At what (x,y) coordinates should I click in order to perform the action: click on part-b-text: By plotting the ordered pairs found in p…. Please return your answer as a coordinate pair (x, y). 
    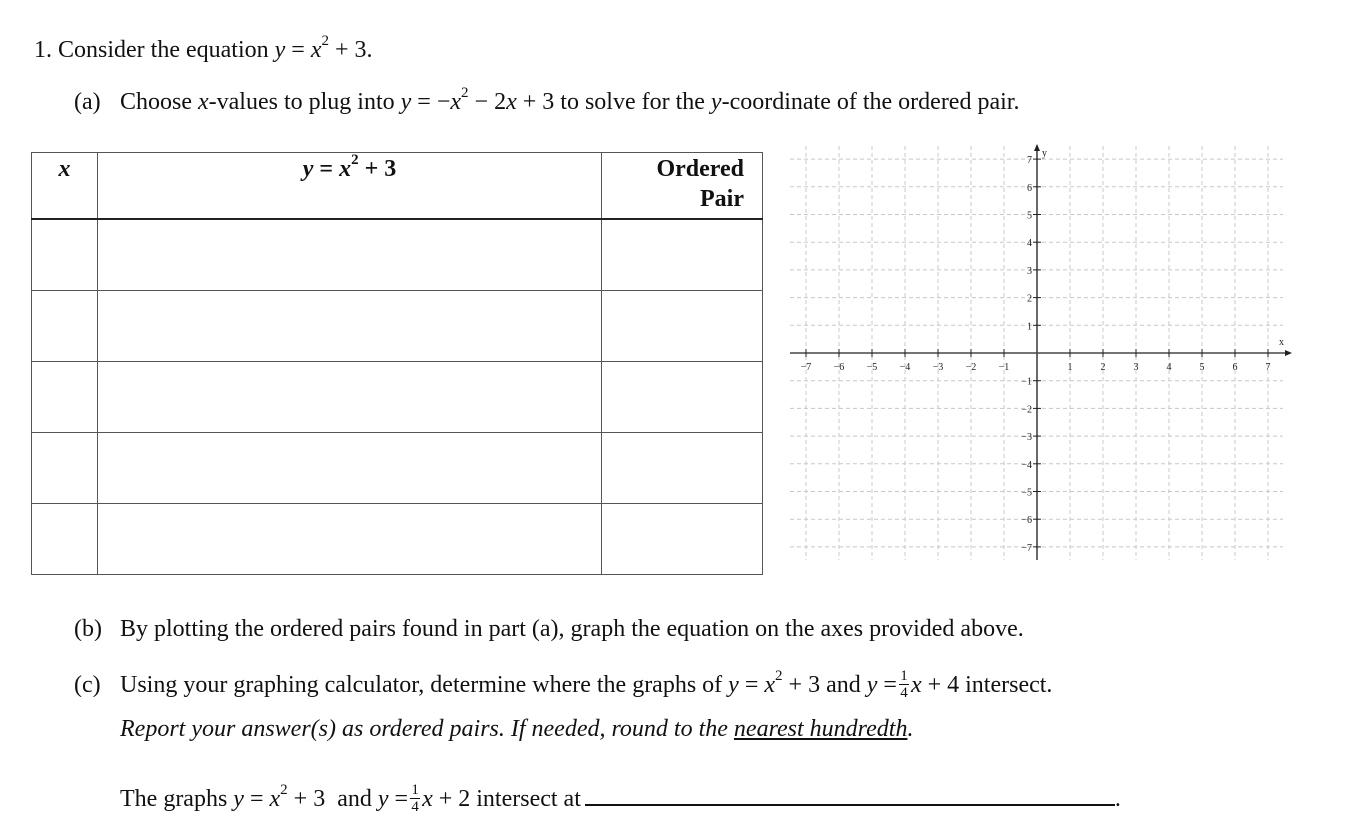
    Looking at the image, I should click on (572, 629).